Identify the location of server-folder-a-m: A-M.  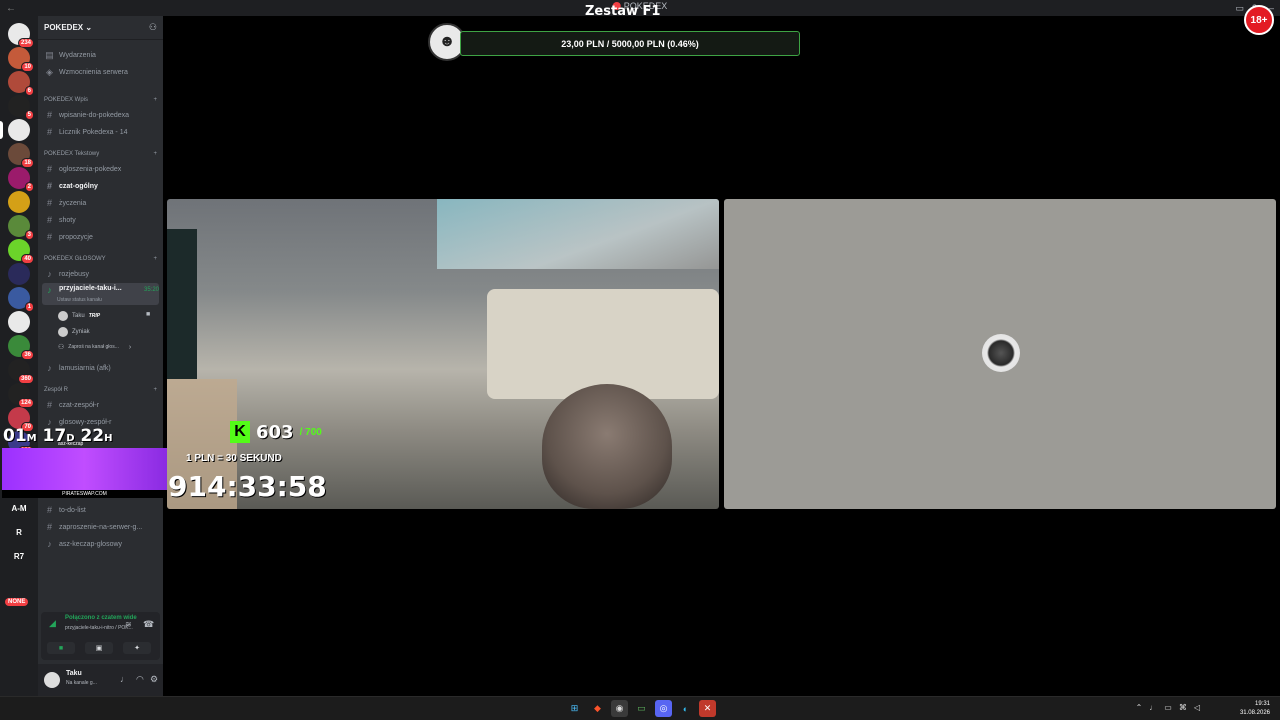
(19, 508).